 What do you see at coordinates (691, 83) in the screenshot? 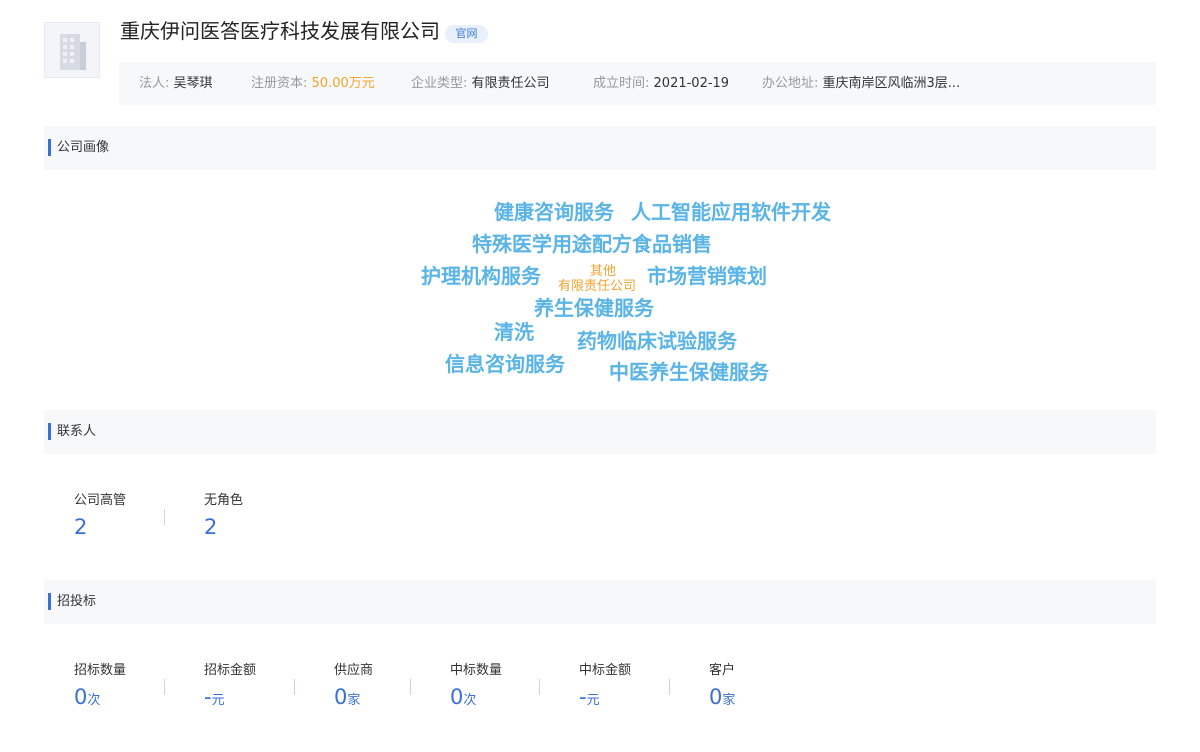
I see `founded-date-value: 2021-02-19` at bounding box center [691, 83].